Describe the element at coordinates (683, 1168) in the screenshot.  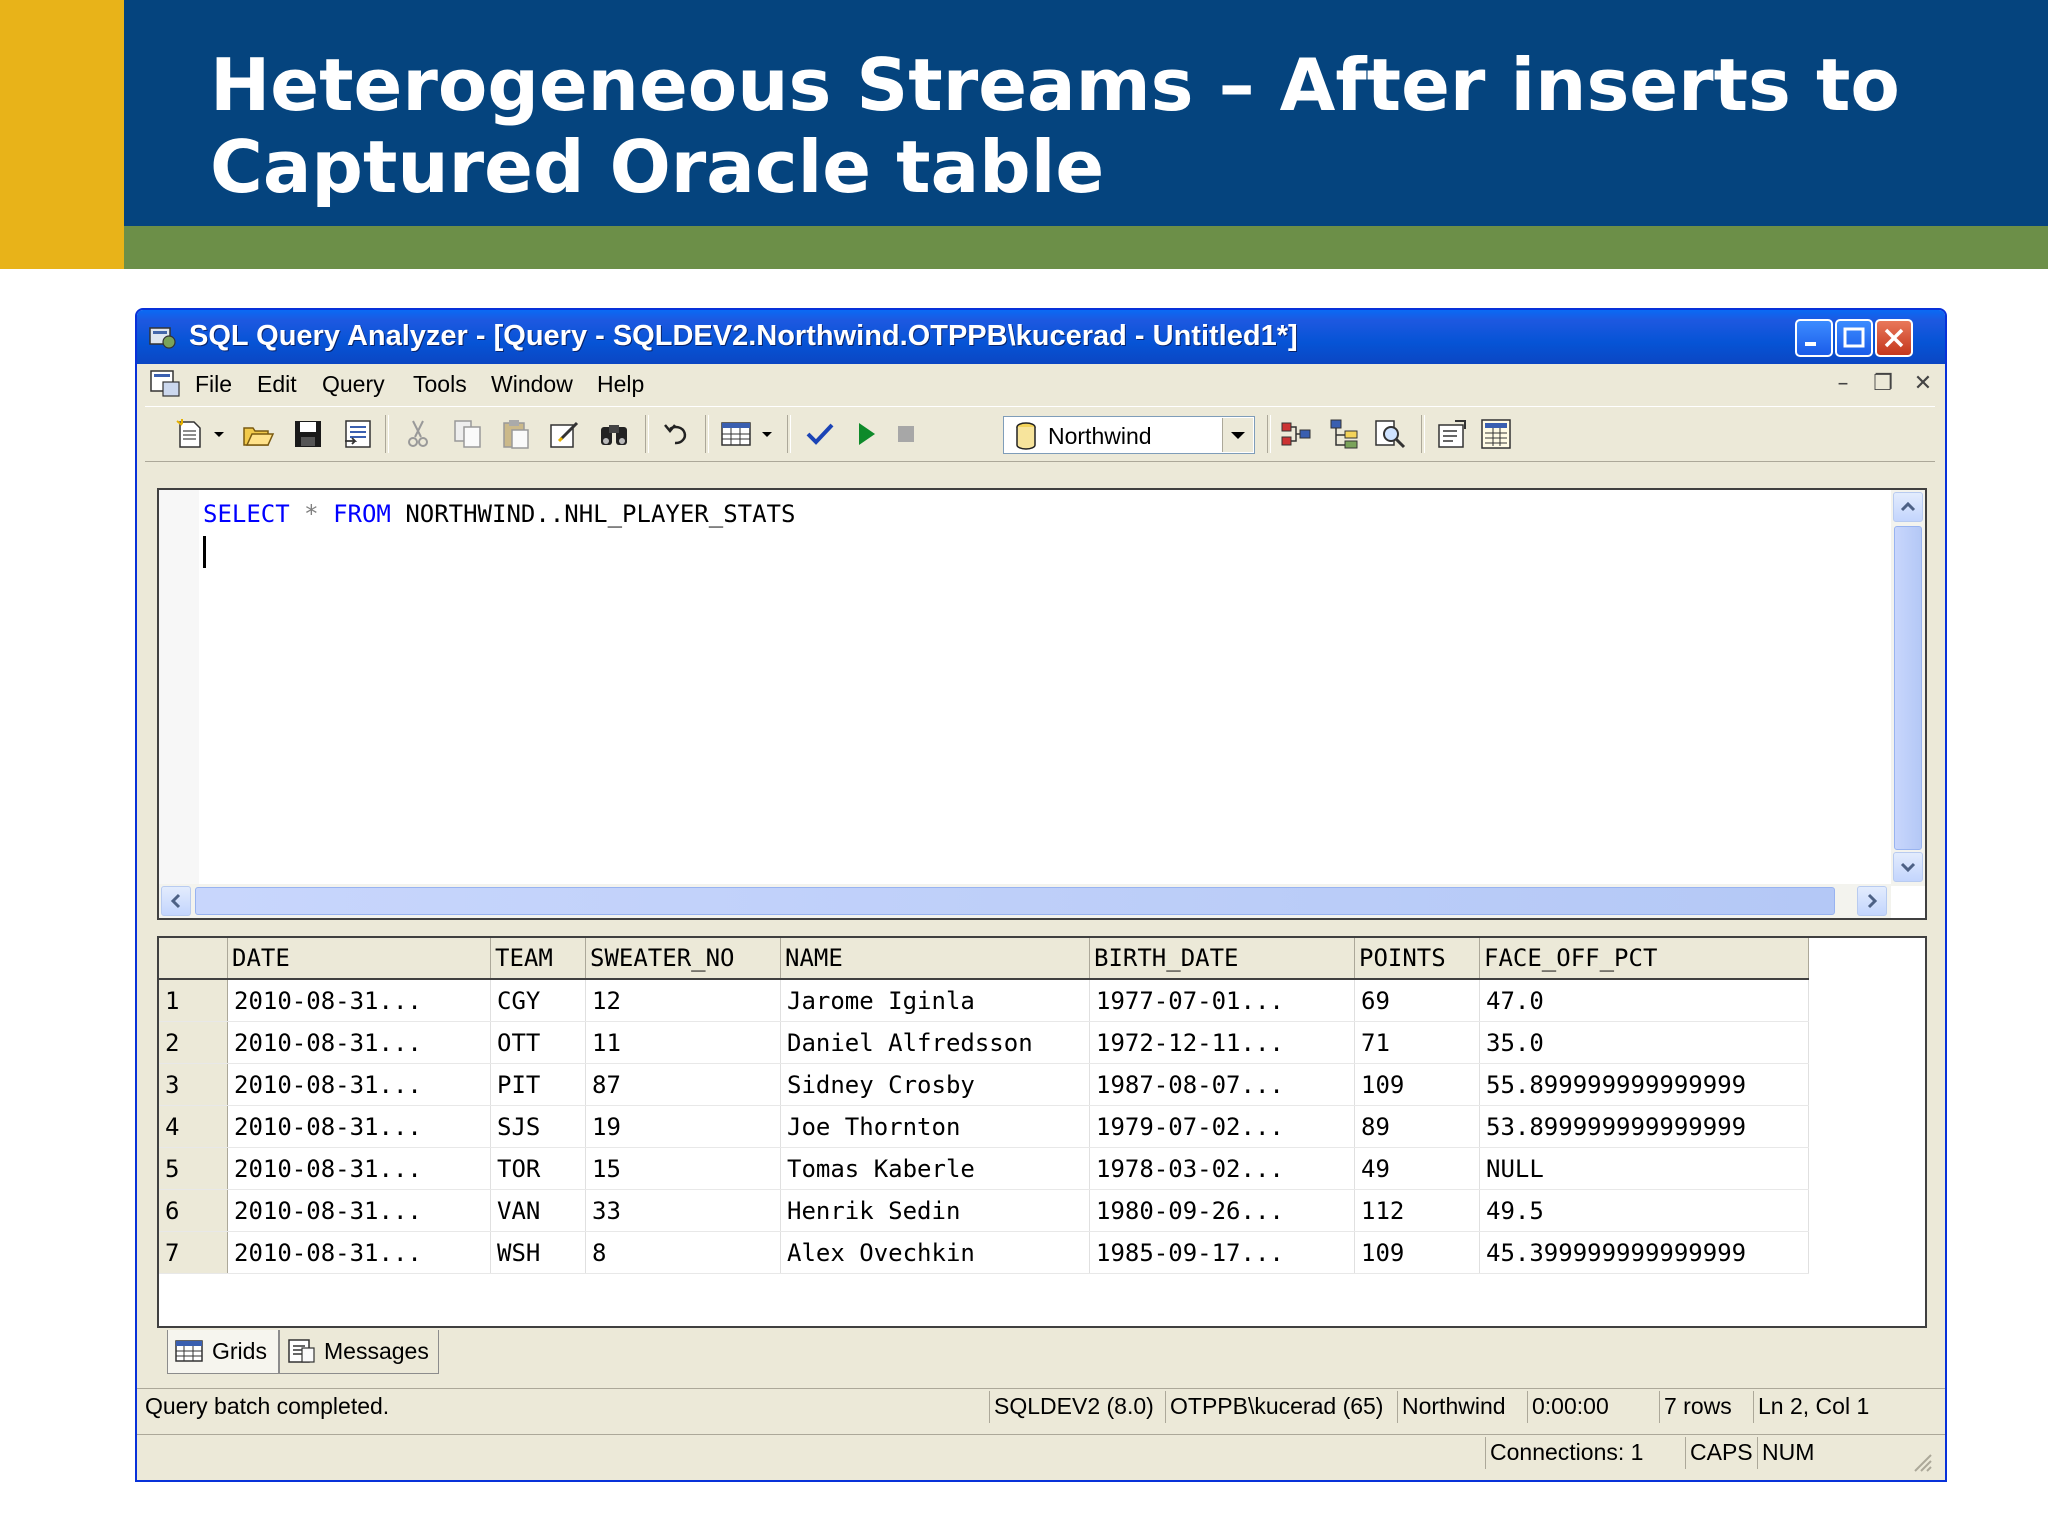
I see `table-cell: 15` at that location.